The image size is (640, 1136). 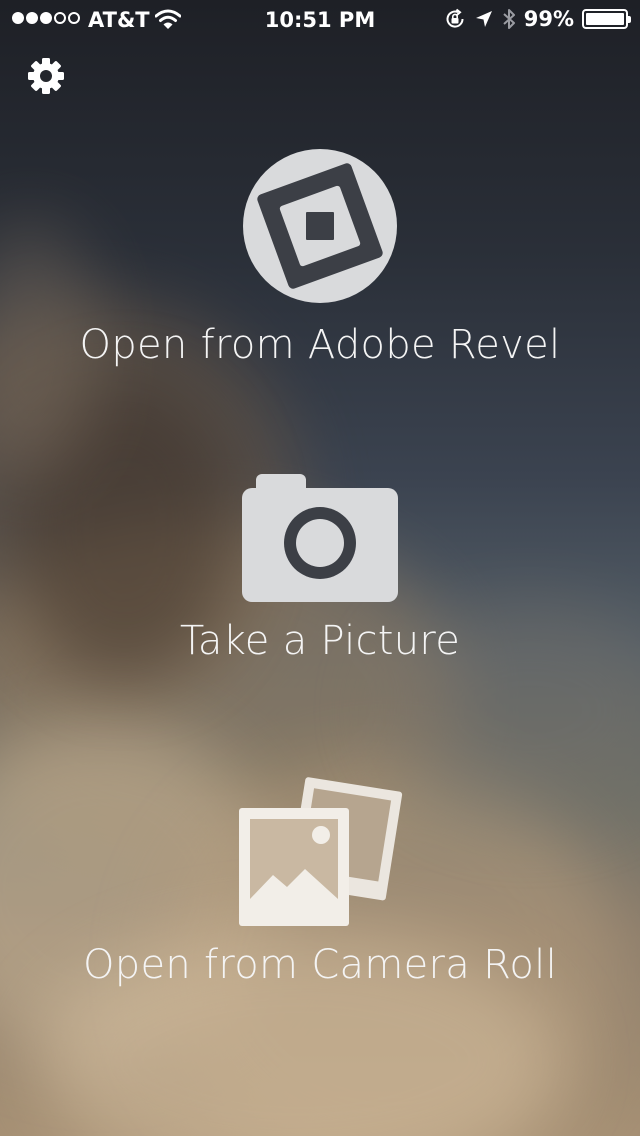 What do you see at coordinates (320, 538) in the screenshot?
I see `camera-icon` at bounding box center [320, 538].